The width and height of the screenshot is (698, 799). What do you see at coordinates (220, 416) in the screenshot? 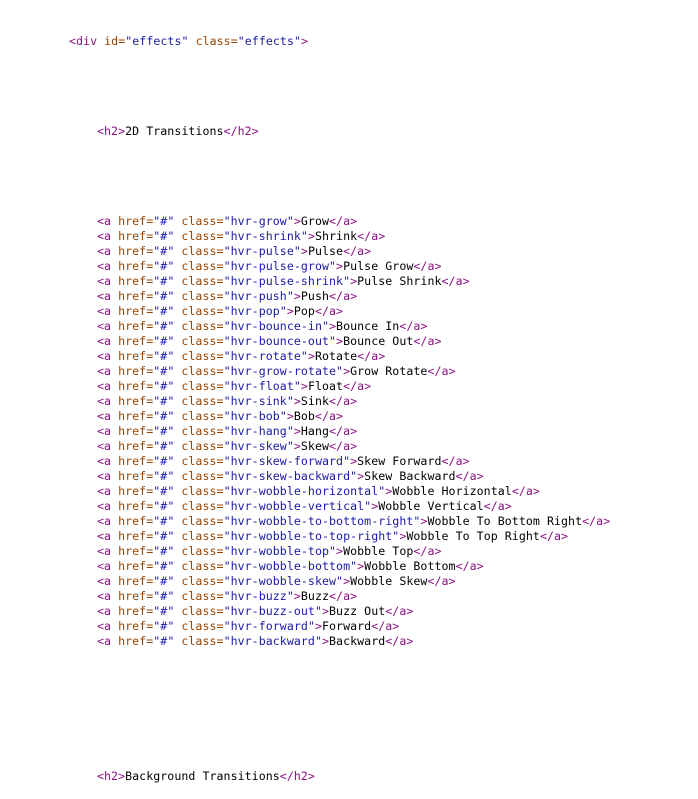
I see `code-line-link: <a href="#" class="hvr-bob">Bob</a>` at bounding box center [220, 416].